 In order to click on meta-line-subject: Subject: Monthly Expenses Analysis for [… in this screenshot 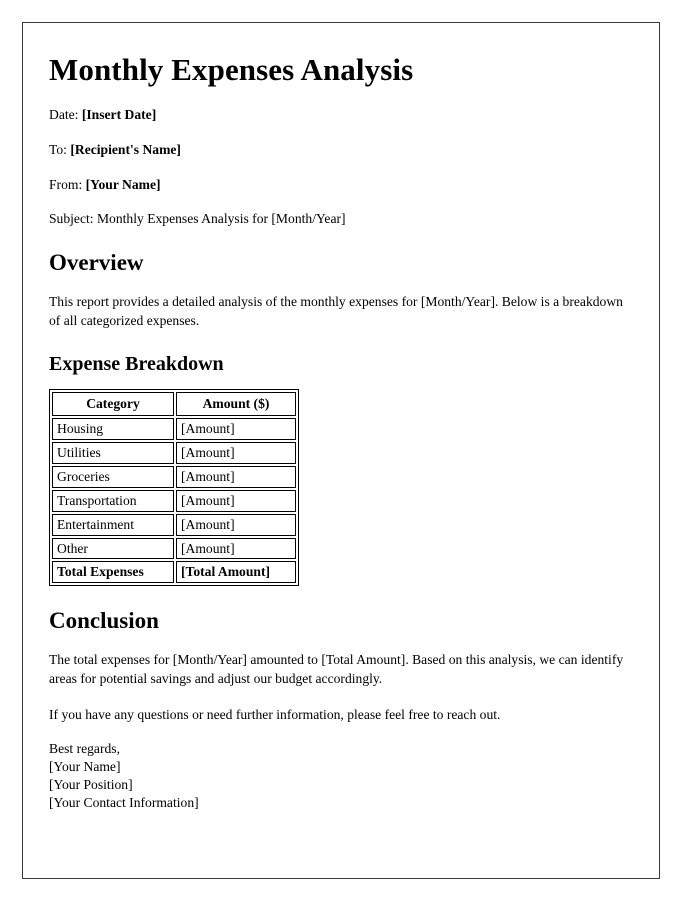, I will do `click(337, 219)`.